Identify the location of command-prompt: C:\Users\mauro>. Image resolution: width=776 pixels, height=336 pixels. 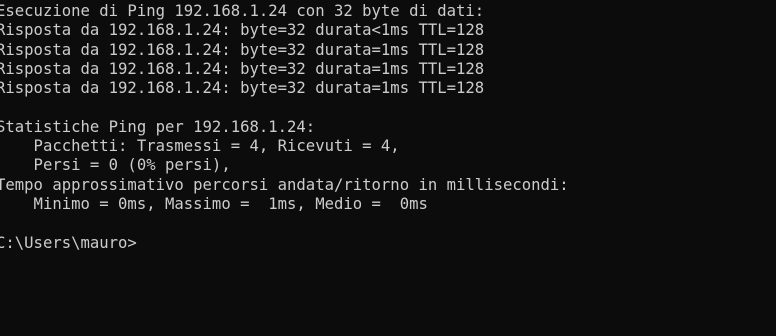
(386, 243).